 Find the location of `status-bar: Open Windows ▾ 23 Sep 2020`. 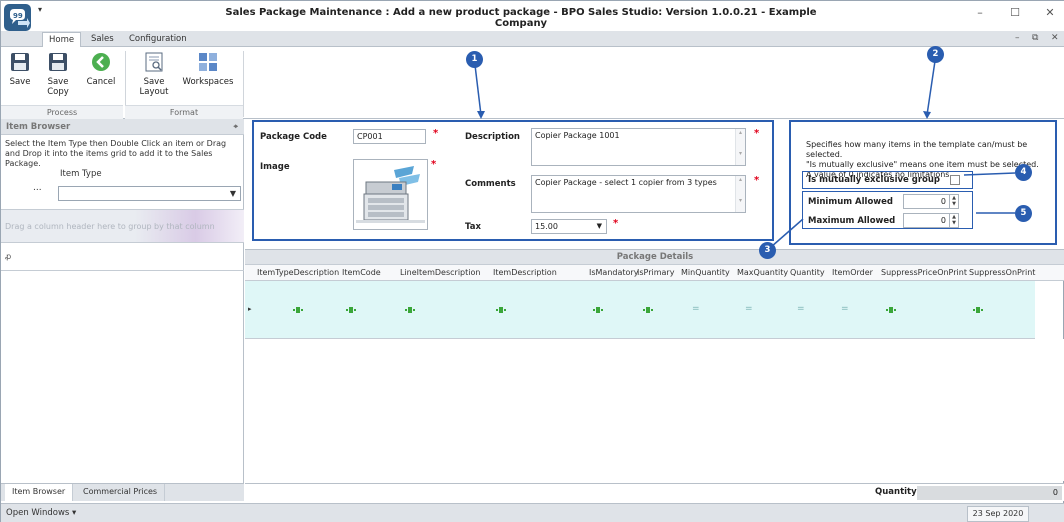

status-bar: Open Windows ▾ 23 Sep 2020 is located at coordinates (532, 512).